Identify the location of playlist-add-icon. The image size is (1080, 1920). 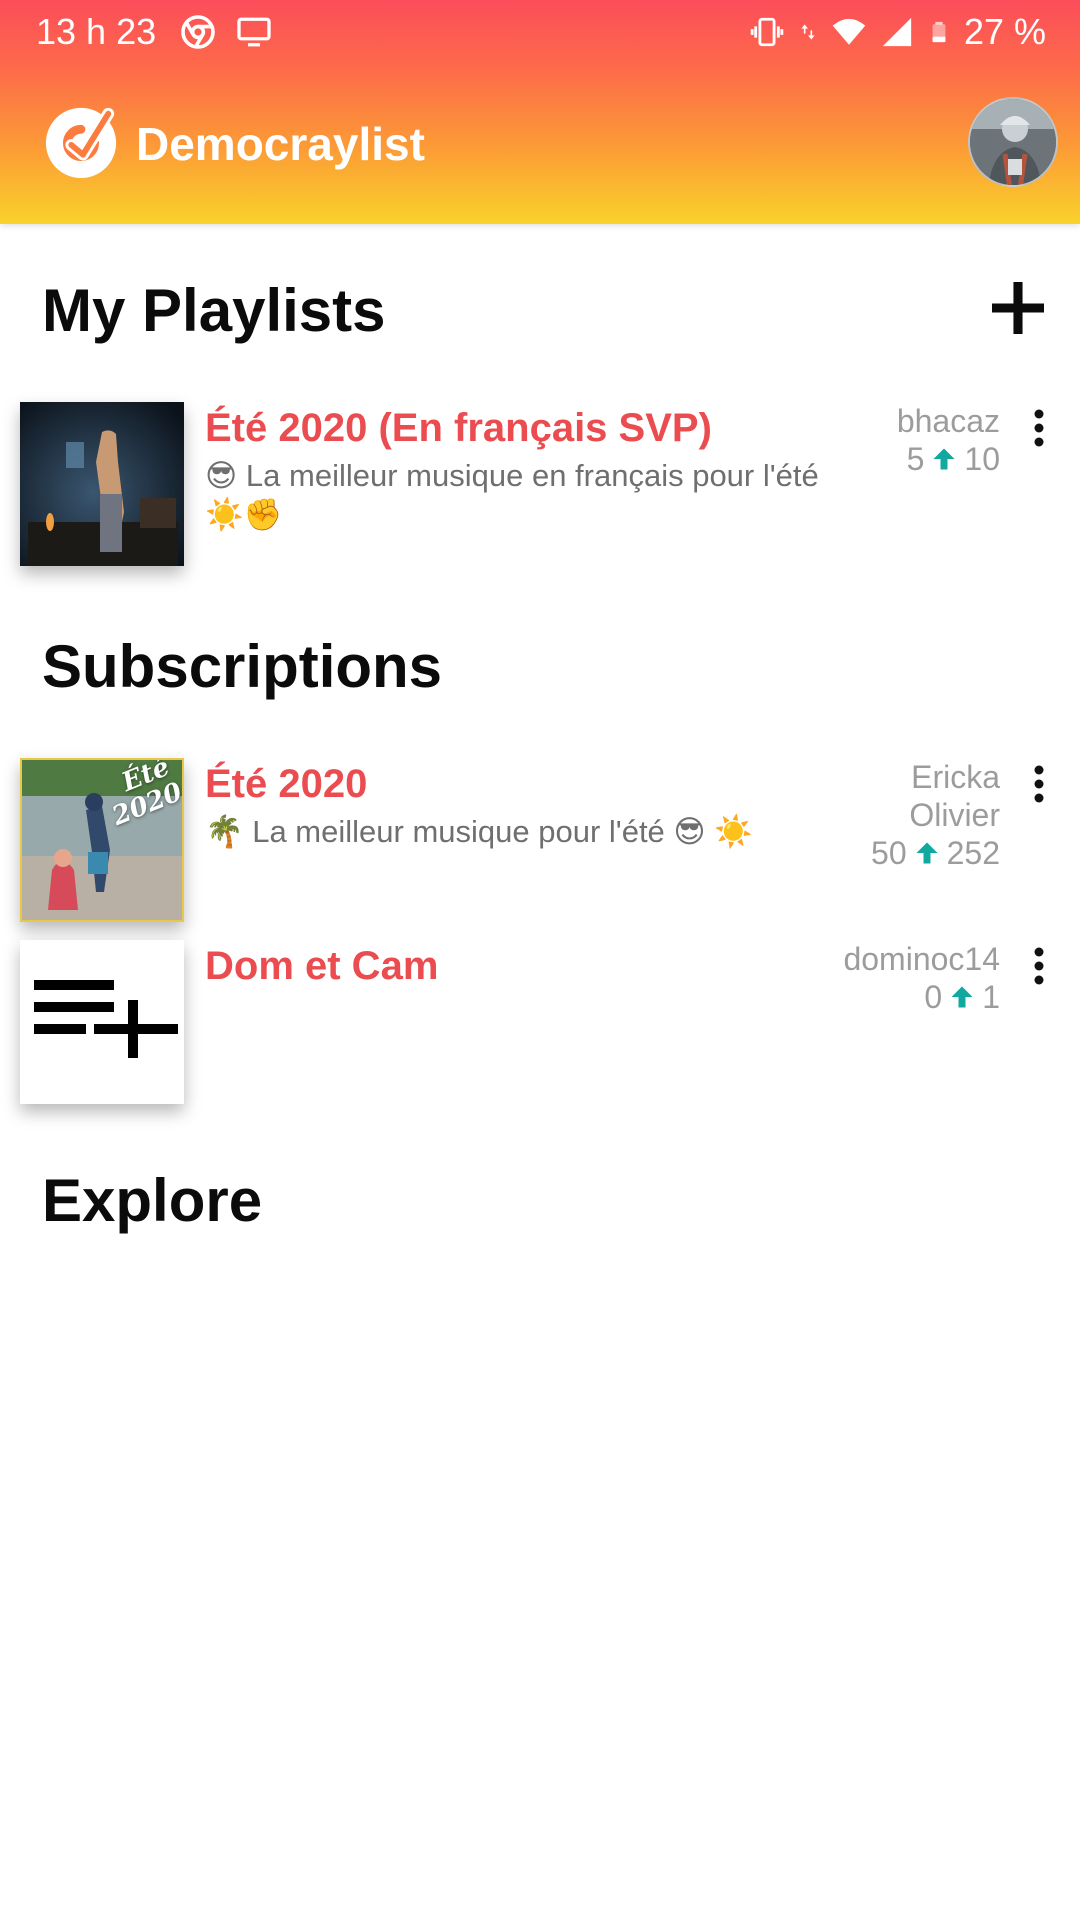
(106, 1019).